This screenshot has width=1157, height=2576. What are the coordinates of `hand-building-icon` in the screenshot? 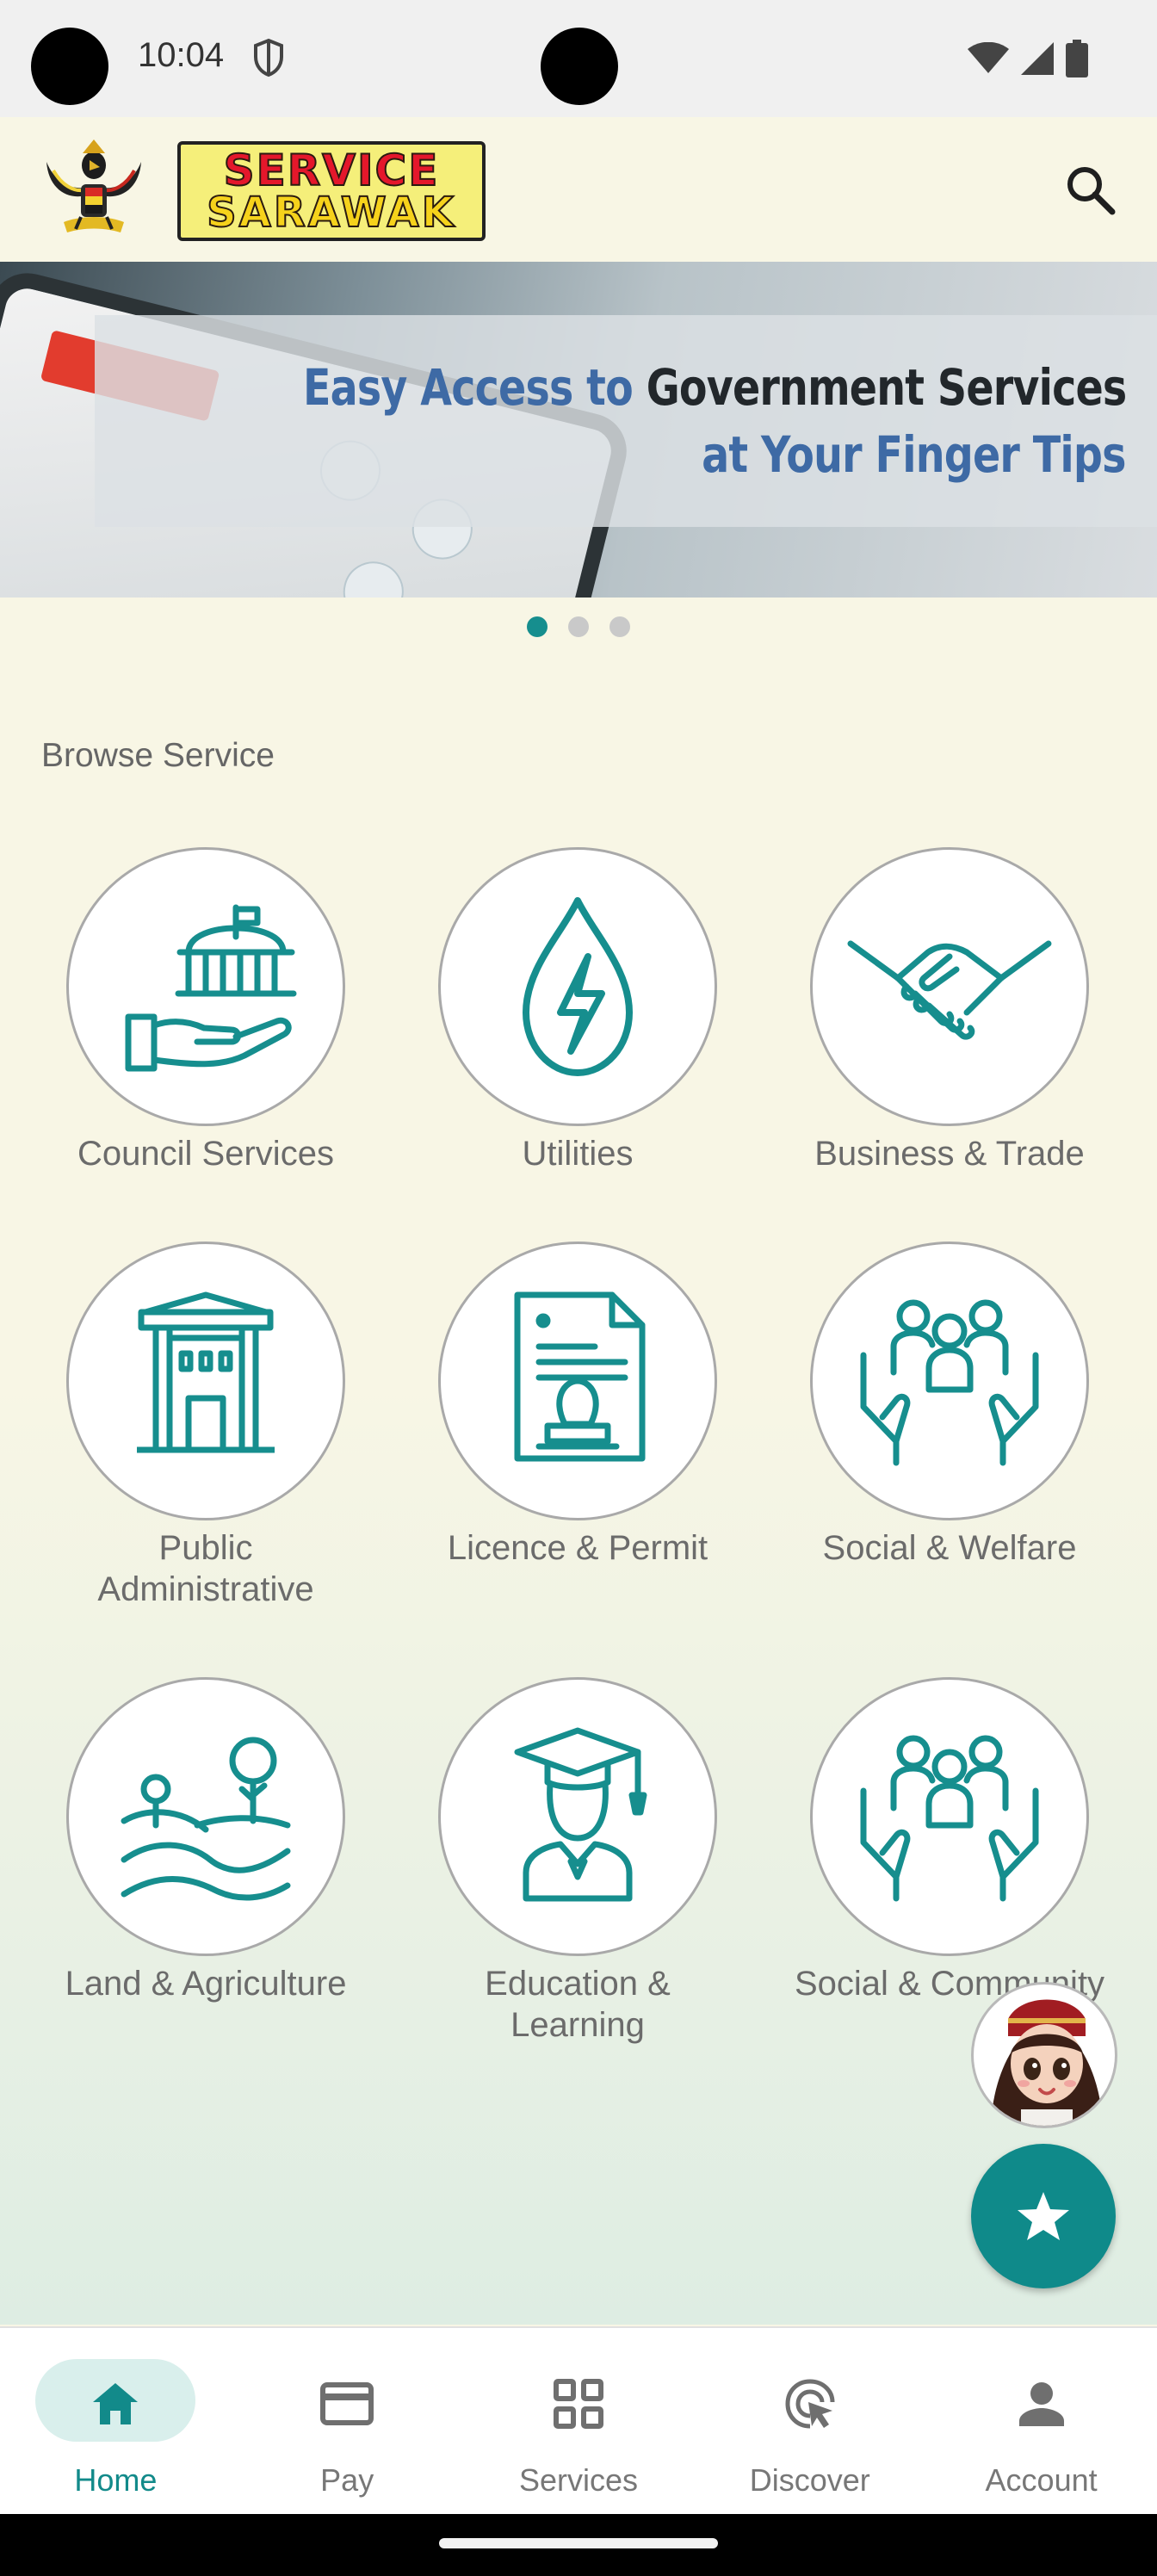 It's located at (211, 988).